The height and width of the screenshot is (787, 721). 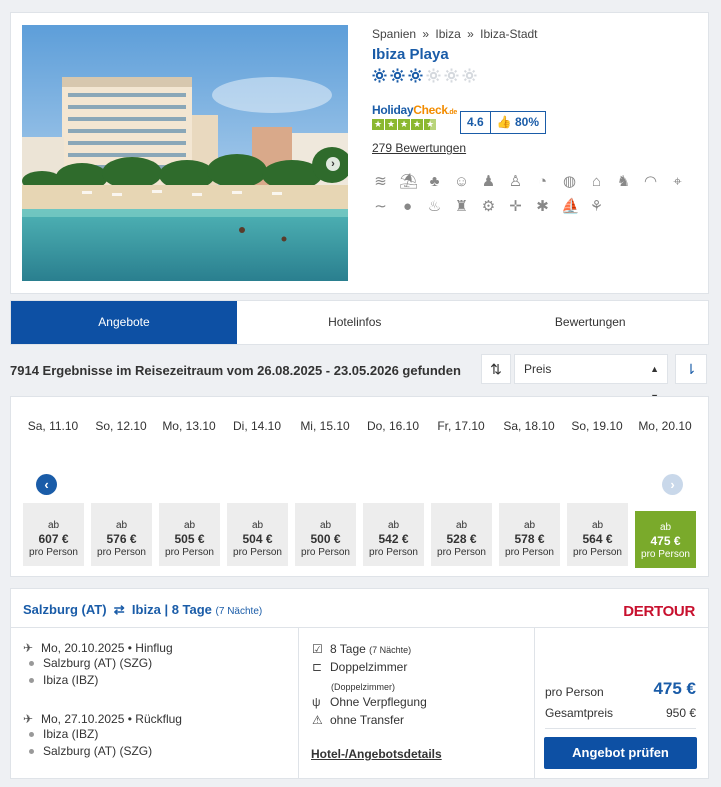 What do you see at coordinates (189, 426) in the screenshot?
I see `calendar-day-label: Mo, 13.10` at bounding box center [189, 426].